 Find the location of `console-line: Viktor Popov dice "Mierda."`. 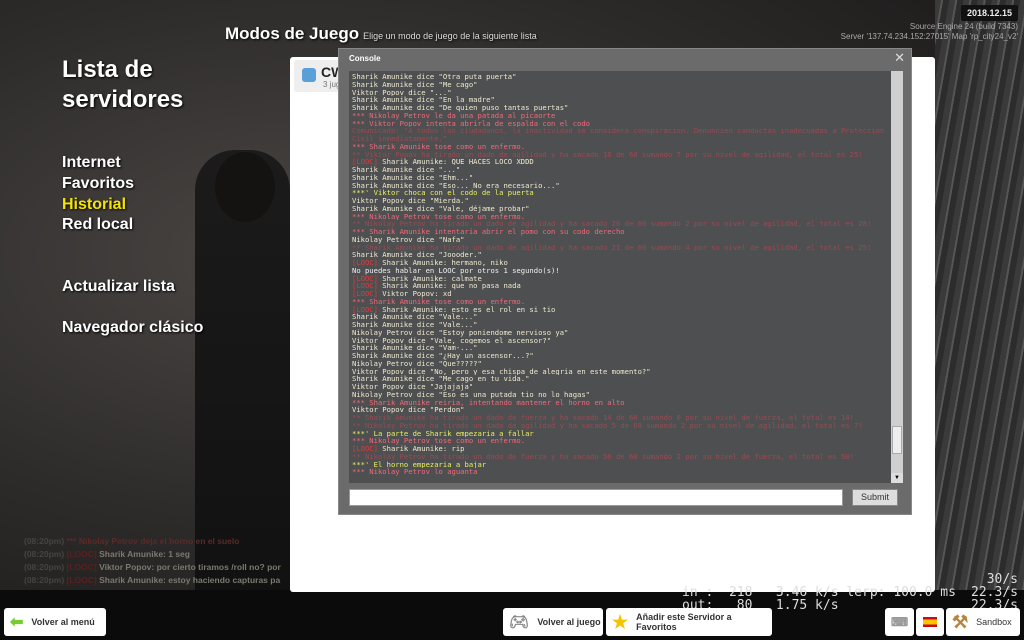

console-line: Viktor Popov dice "Mierda." is located at coordinates (410, 201).